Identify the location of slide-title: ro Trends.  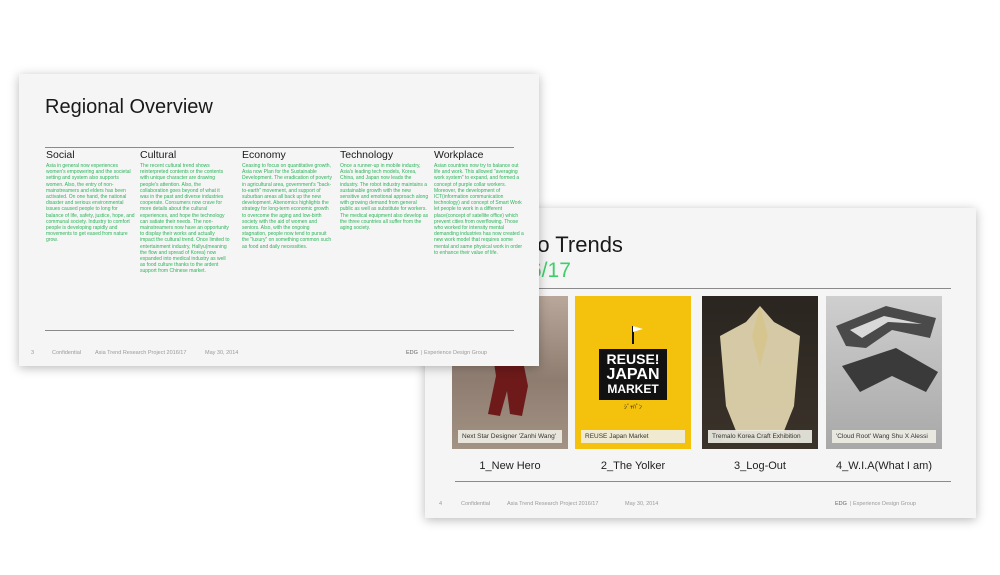
(576, 244).